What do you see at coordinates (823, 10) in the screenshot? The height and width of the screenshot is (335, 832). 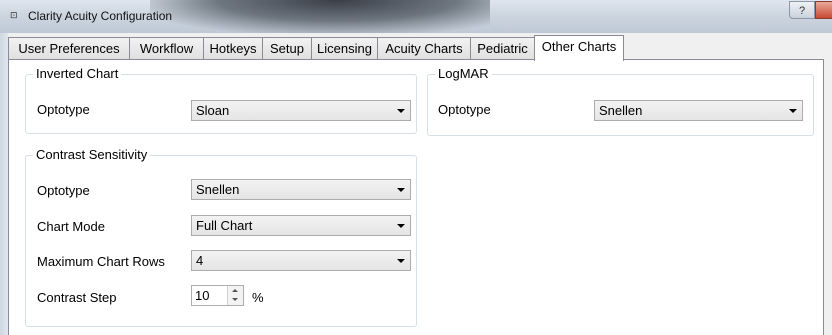 I see `close-button` at bounding box center [823, 10].